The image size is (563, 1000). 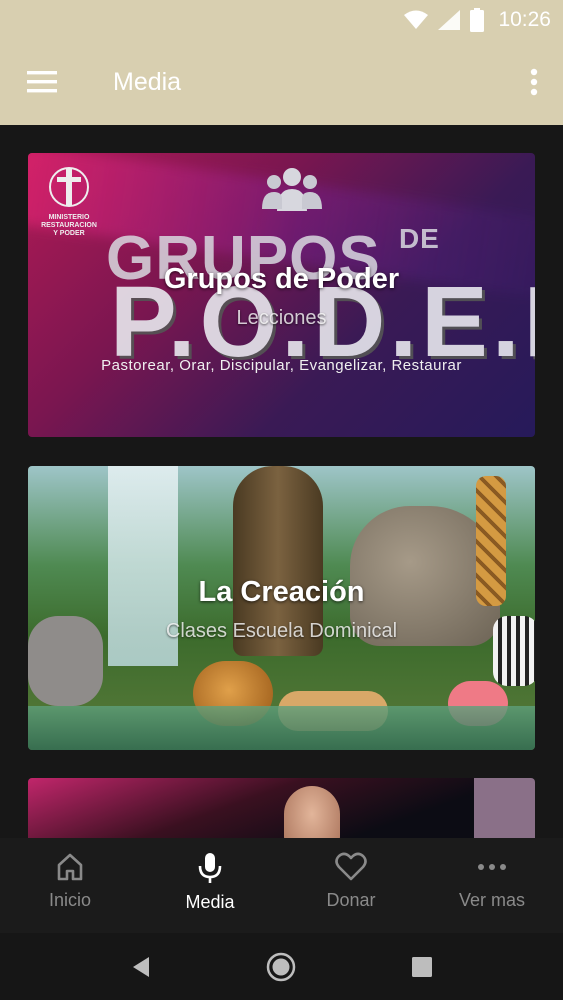 I want to click on battery-icon, so click(x=477, y=20).